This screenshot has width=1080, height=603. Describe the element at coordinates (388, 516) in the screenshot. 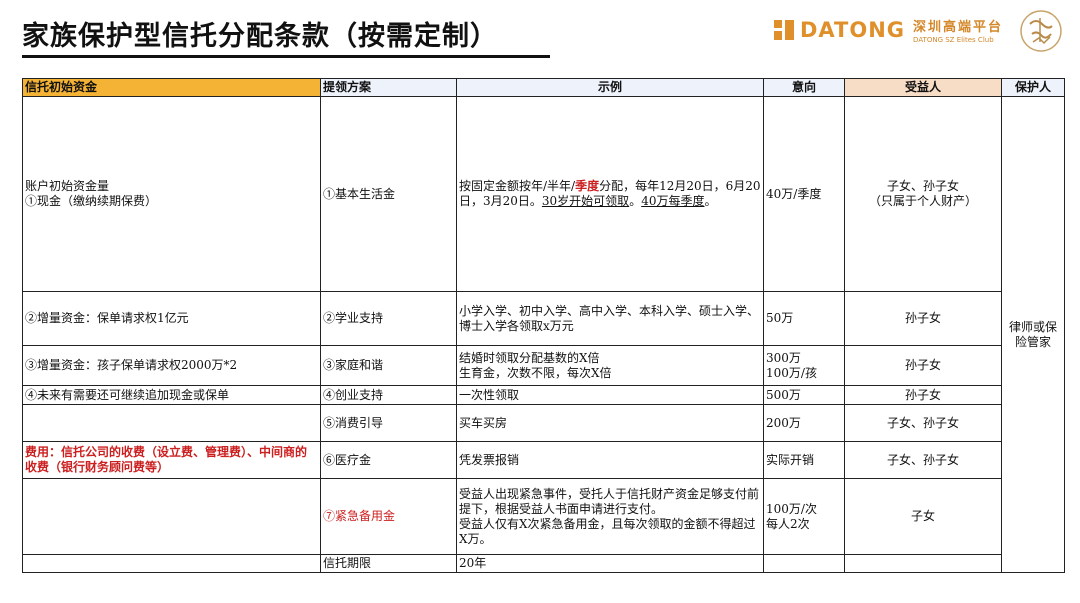

I see `plan-cell-emergency: ⑦紧急备用金` at that location.